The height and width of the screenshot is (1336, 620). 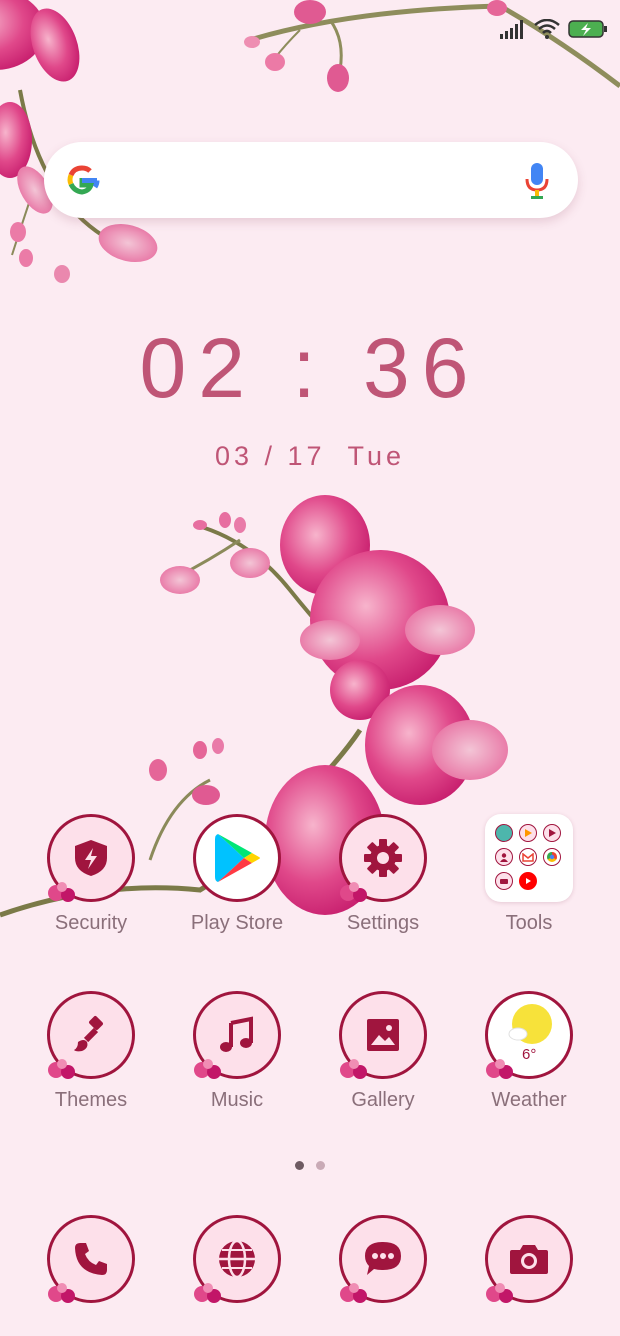 What do you see at coordinates (537, 181) in the screenshot?
I see `mic-icon` at bounding box center [537, 181].